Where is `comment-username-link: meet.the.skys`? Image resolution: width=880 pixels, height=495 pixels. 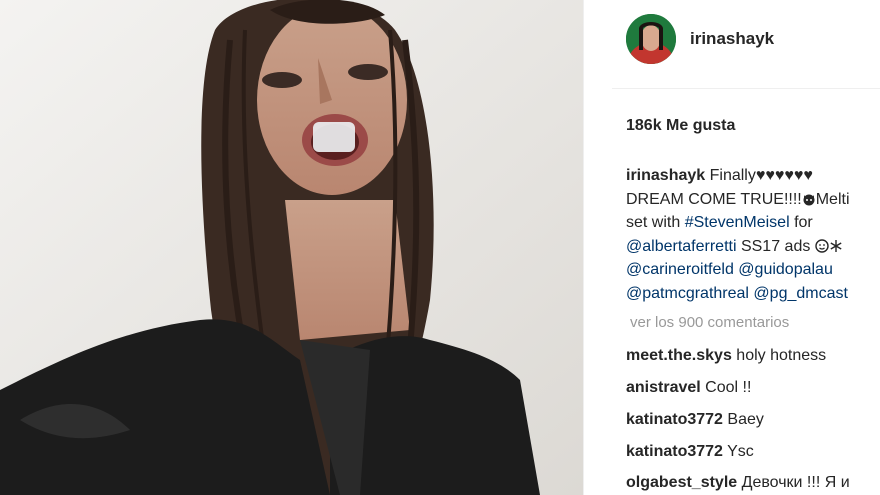
comment-username-link: meet.the.skys is located at coordinates (679, 355).